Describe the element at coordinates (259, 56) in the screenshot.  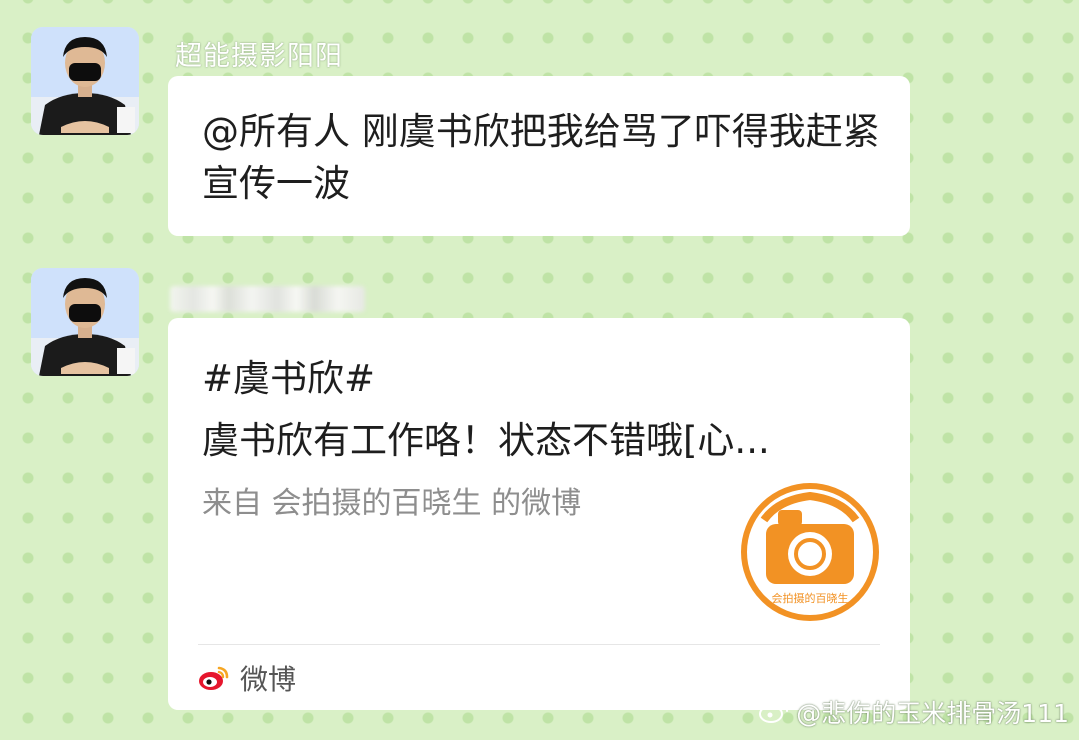
I see `sender-name: 超能摄影阳阳` at that location.